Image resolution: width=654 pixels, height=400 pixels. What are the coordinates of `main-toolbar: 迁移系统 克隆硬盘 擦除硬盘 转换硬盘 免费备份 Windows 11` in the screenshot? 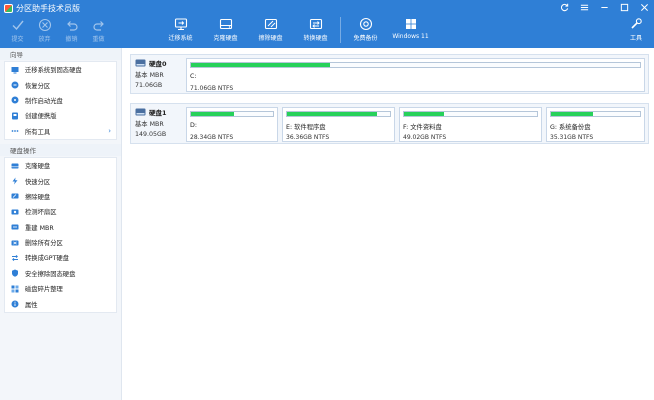 It's located at (295, 31).